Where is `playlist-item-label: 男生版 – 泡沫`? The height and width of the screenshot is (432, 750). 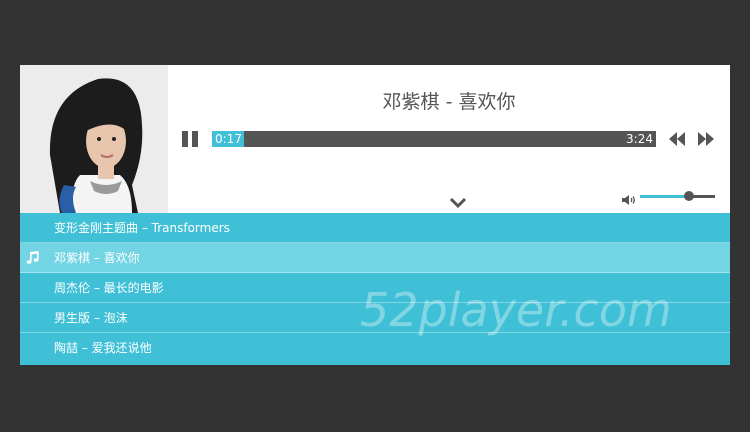
playlist-item-label: 男生版 – 泡沫 is located at coordinates (91, 318).